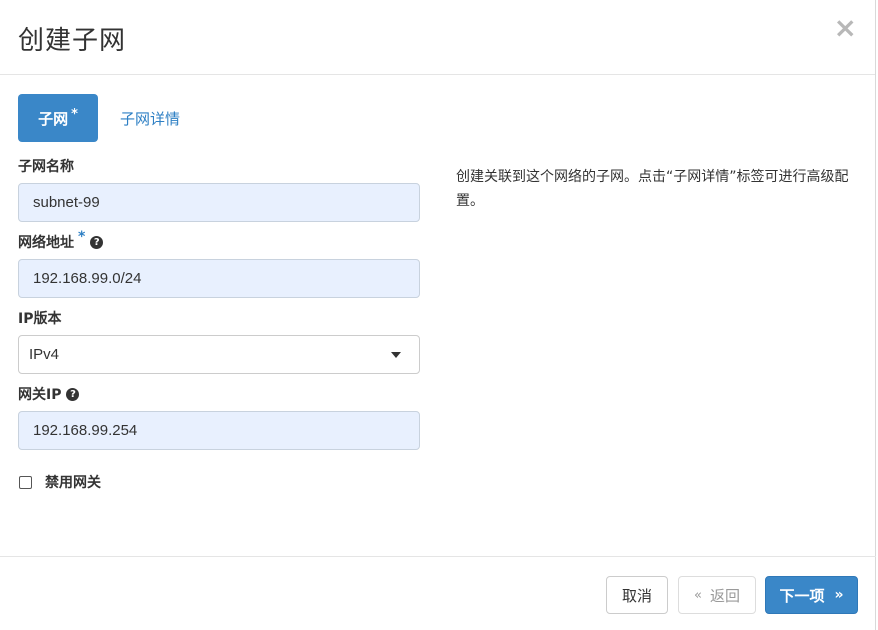 The width and height of the screenshot is (878, 630). I want to click on gateway-ip-group: 网关IP ?, so click(219, 416).